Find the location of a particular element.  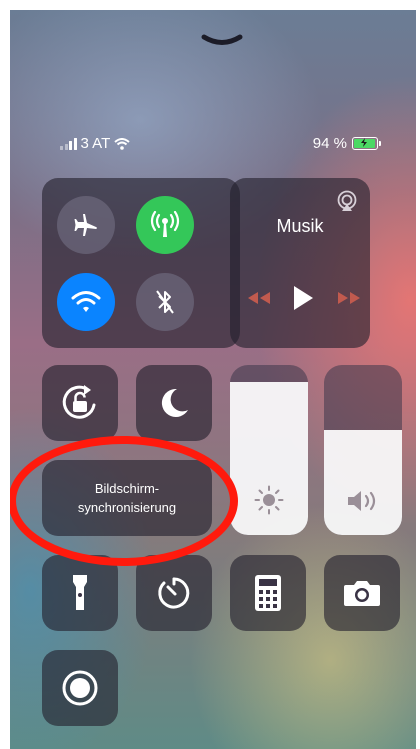

battery-icon is located at coordinates (366, 143).